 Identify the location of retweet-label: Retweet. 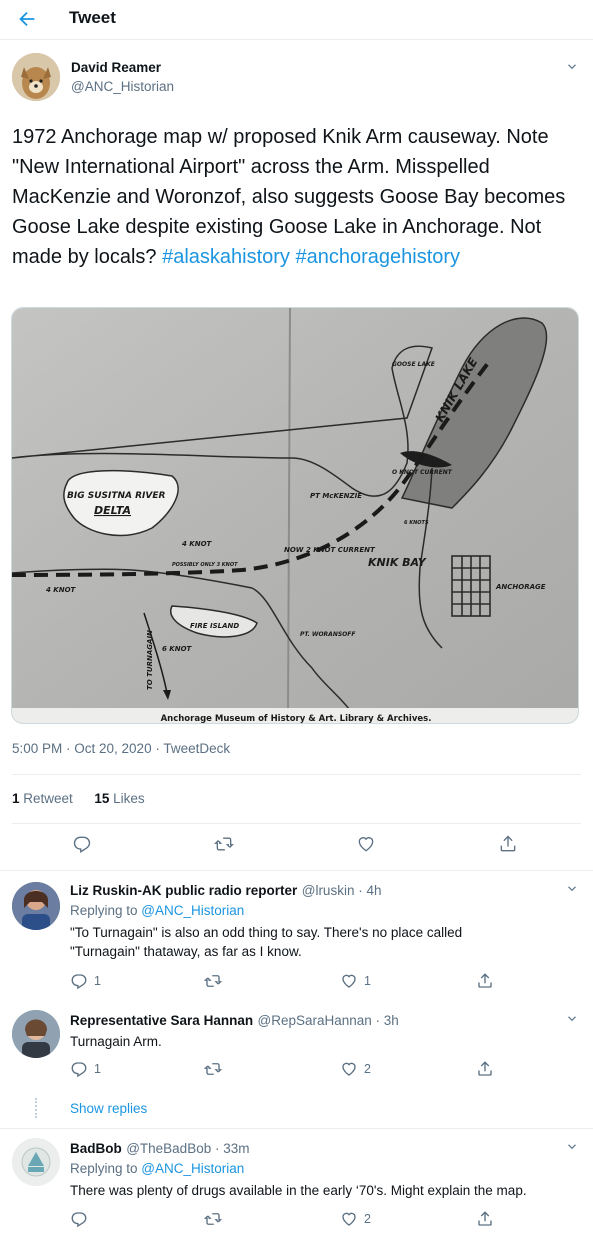
(48, 798).